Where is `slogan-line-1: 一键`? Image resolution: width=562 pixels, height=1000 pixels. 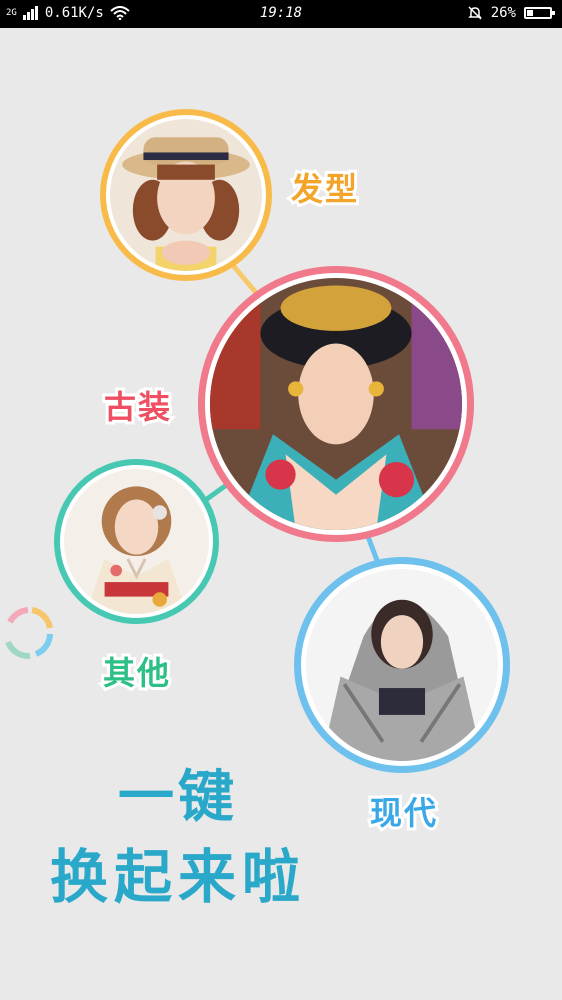
slogan-line-1: 一键 is located at coordinates (178, 797).